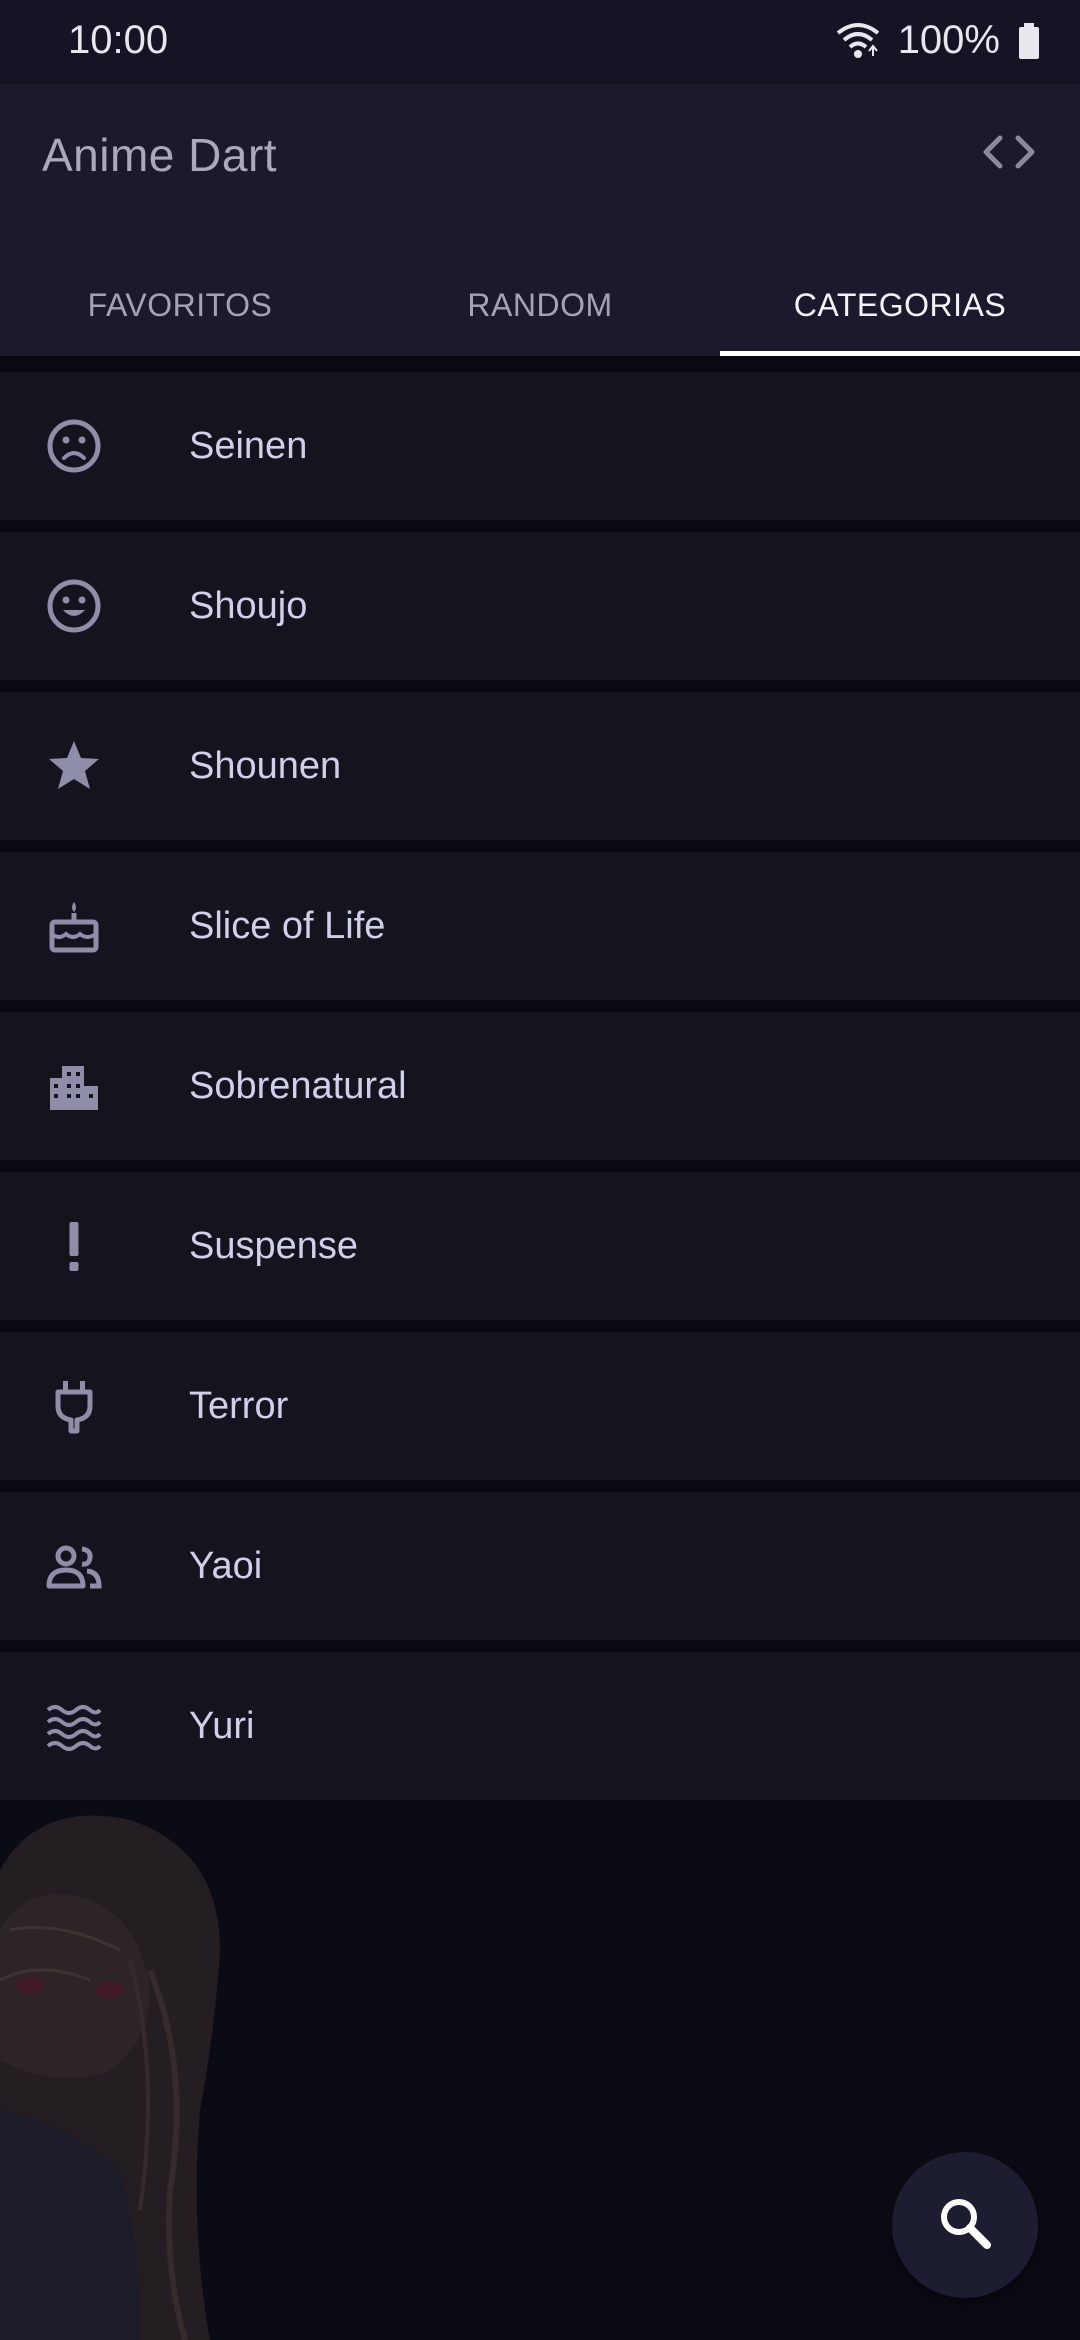 The width and height of the screenshot is (1080, 2340). What do you see at coordinates (74, 1246) in the screenshot?
I see `exclamation-icon` at bounding box center [74, 1246].